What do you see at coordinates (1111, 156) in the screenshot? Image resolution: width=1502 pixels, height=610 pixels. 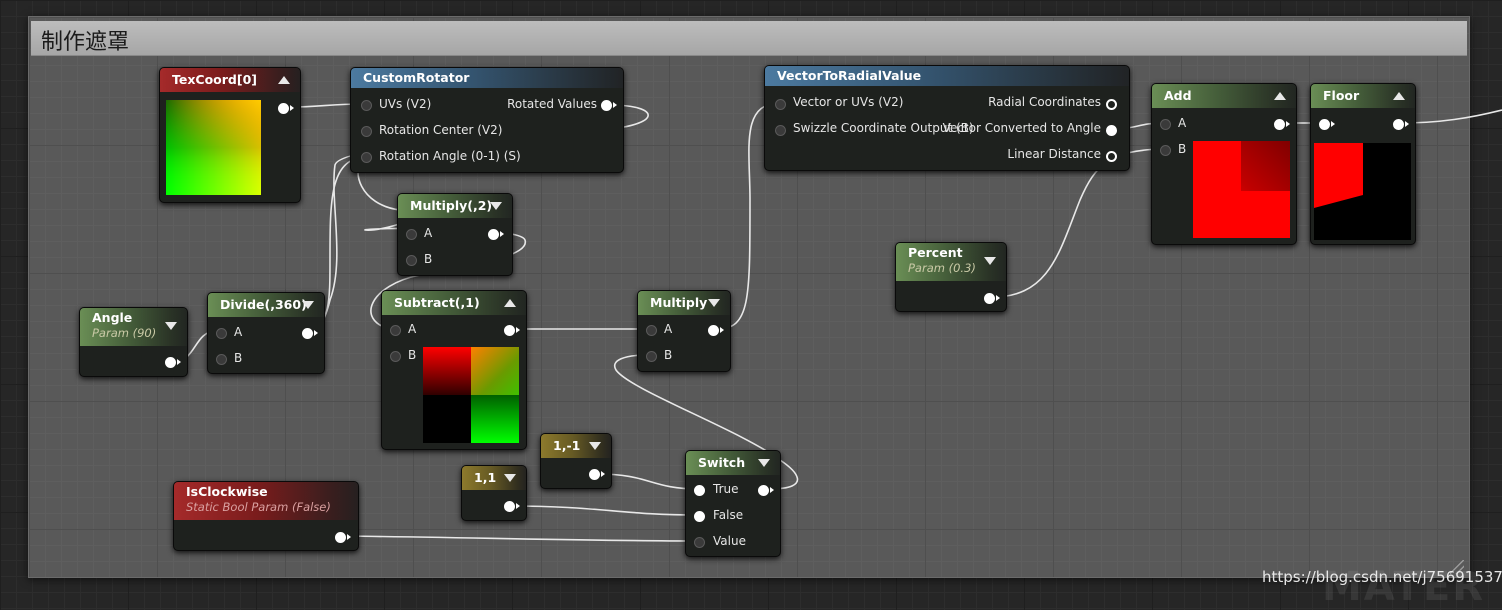 I see `vtr-distance-pin` at bounding box center [1111, 156].